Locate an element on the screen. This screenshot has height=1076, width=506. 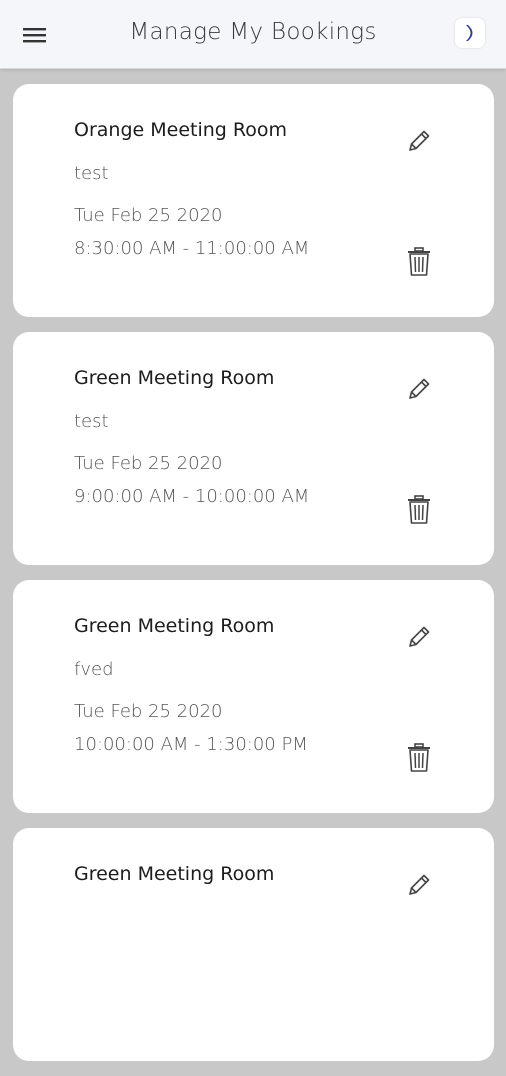
booking-time-range: 9:00:00 AM - 10:00:00 AM is located at coordinates (192, 496).